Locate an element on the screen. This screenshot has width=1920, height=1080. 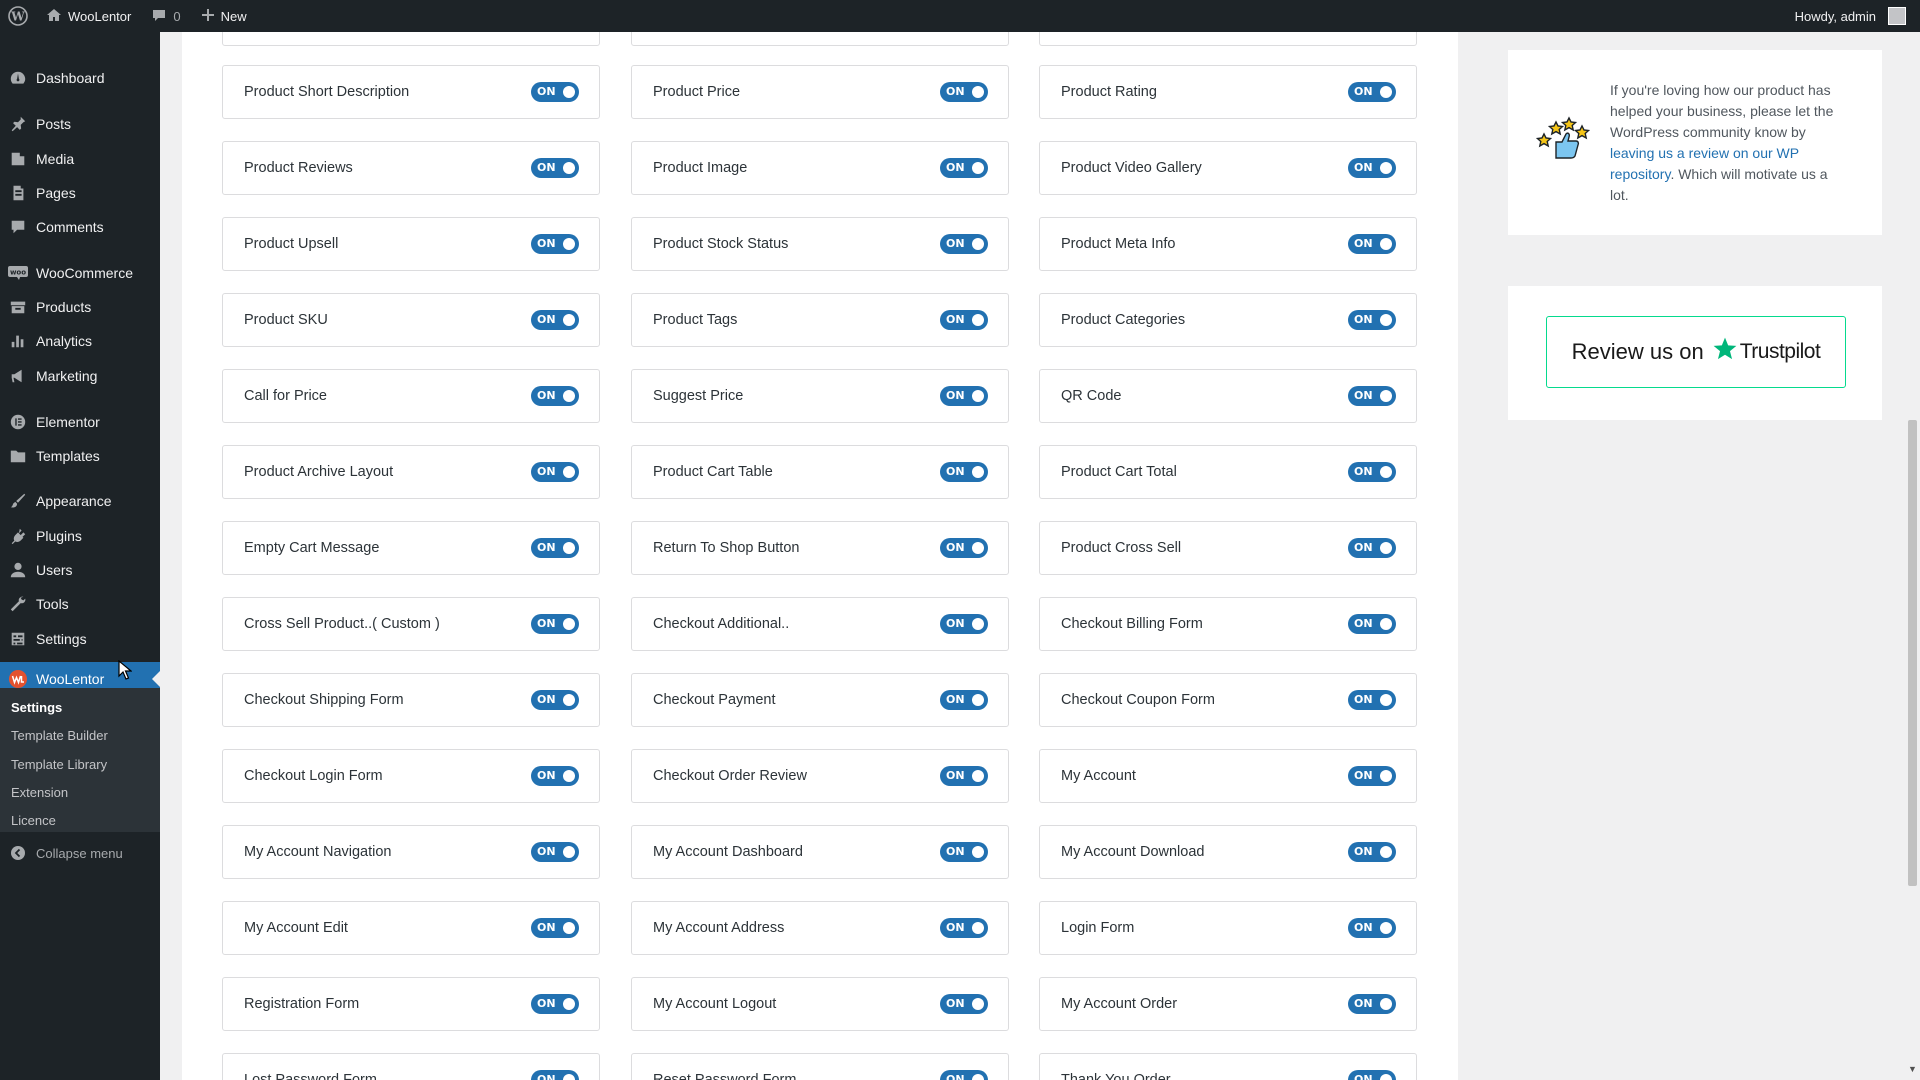
submenu-item-licence: Licence is located at coordinates (33, 820).